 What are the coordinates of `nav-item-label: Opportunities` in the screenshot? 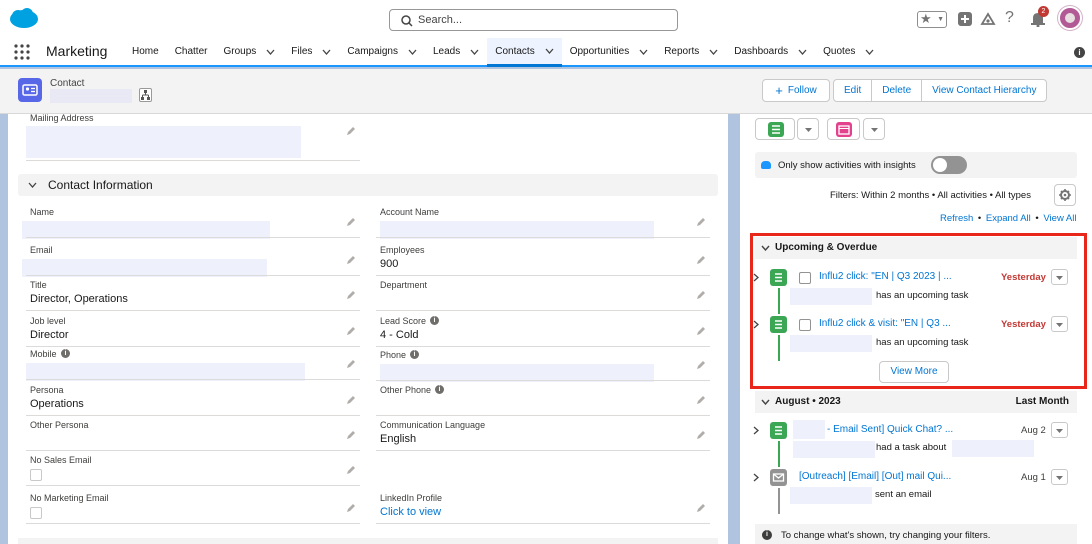 It's located at (599, 51).